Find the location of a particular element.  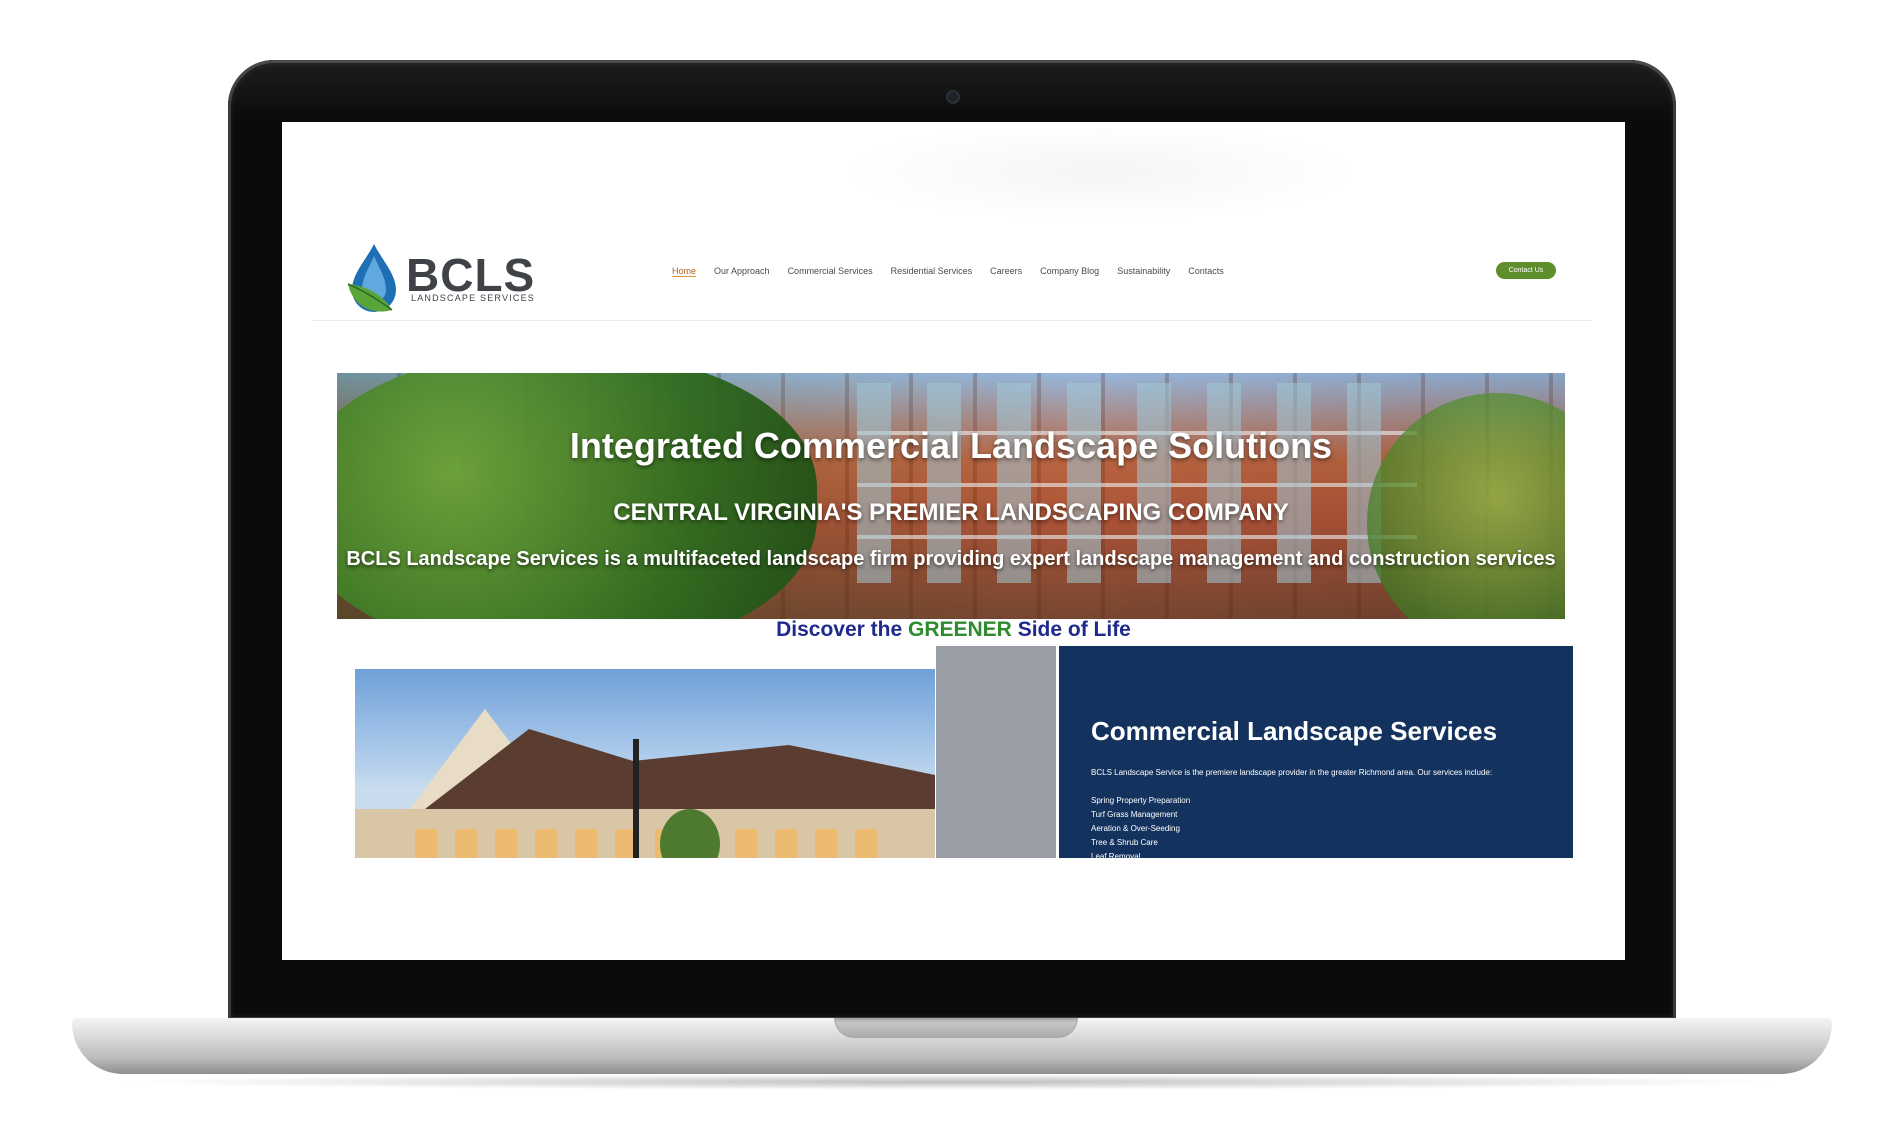

laptop-shadow is located at coordinates (950, 1082).